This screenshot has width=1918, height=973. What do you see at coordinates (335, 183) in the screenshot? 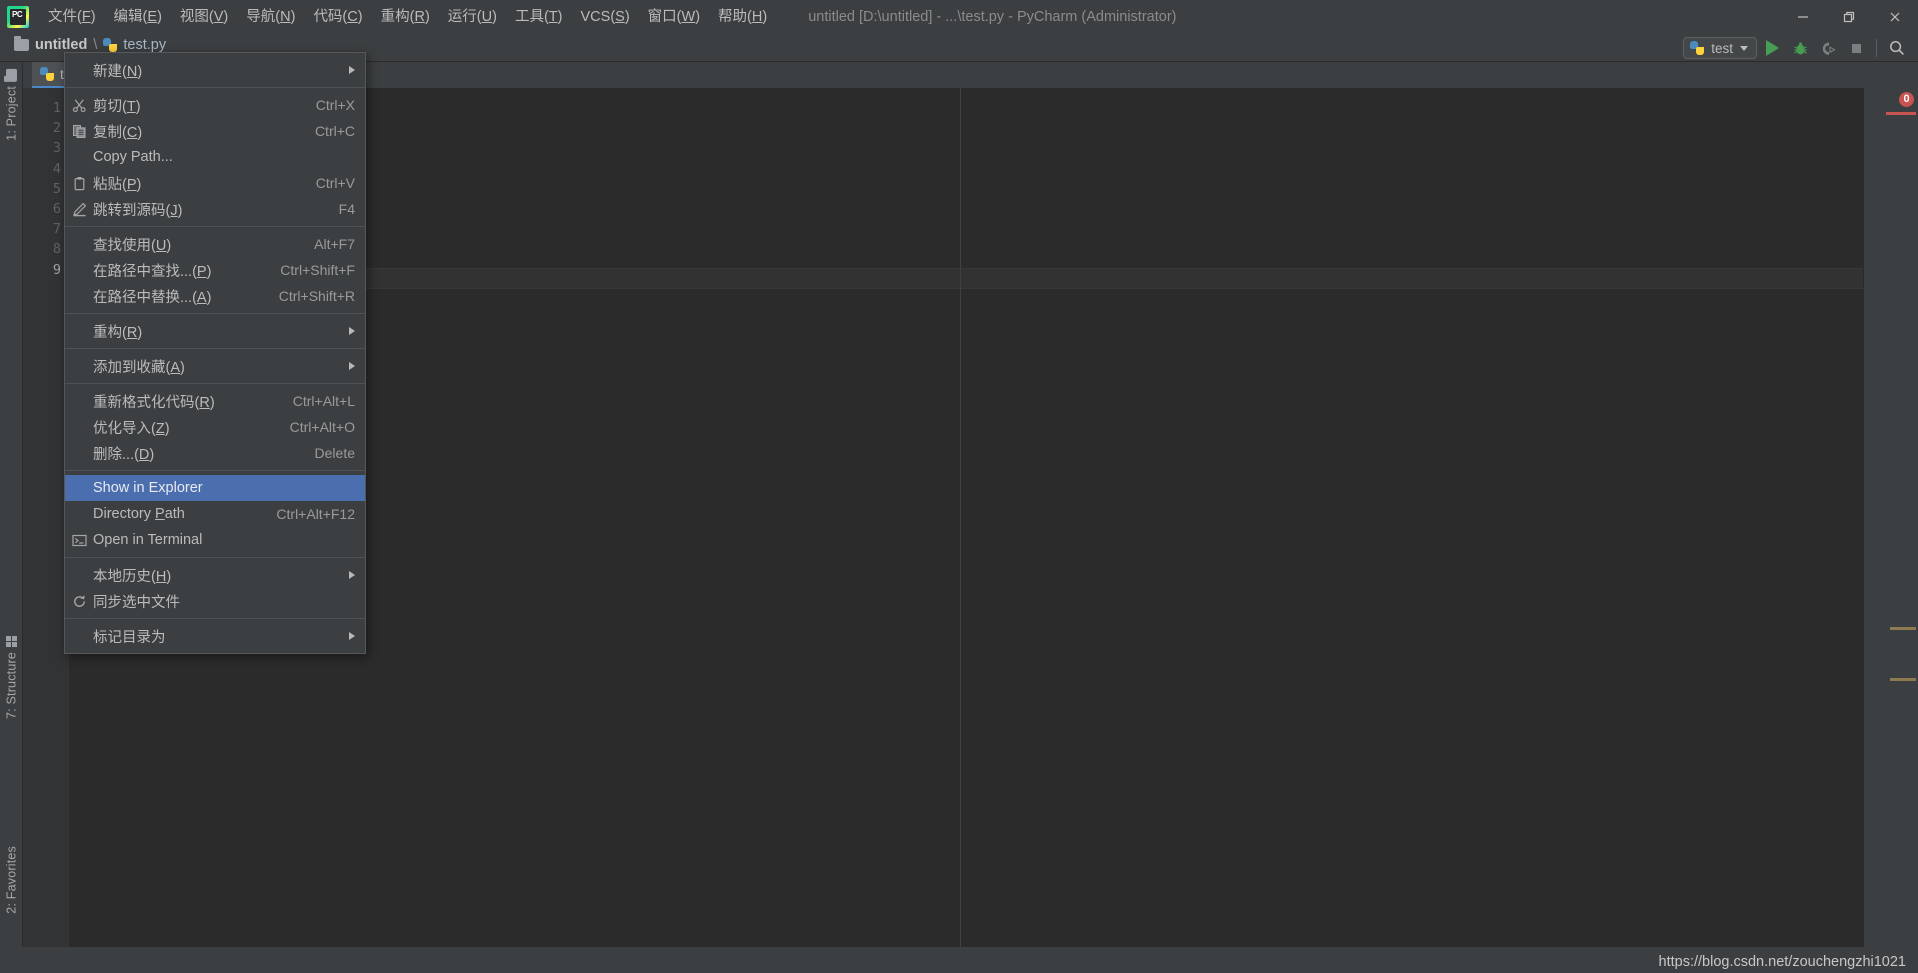
I see `context-menu-item-shortcut: Ctrl+V` at bounding box center [335, 183].